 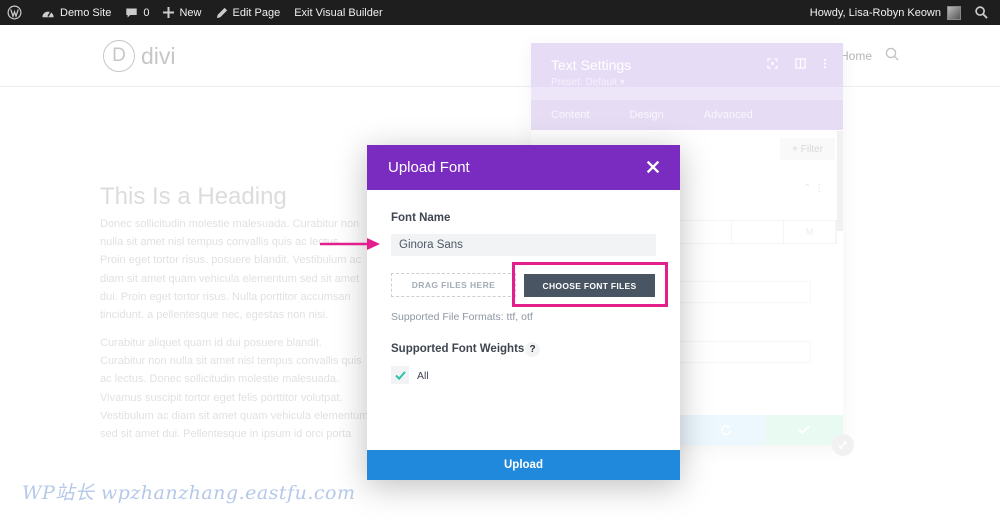 What do you see at coordinates (169, 12) in the screenshot?
I see `plus-icon` at bounding box center [169, 12].